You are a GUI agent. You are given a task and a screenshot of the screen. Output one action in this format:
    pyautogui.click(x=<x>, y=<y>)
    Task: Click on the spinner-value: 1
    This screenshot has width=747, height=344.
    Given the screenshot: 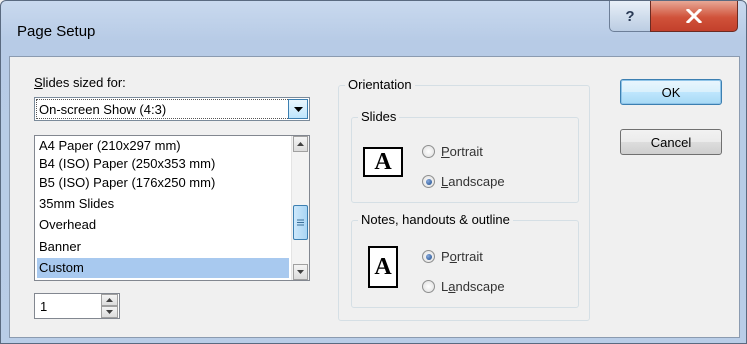 What is the action you would take?
    pyautogui.click(x=43, y=306)
    